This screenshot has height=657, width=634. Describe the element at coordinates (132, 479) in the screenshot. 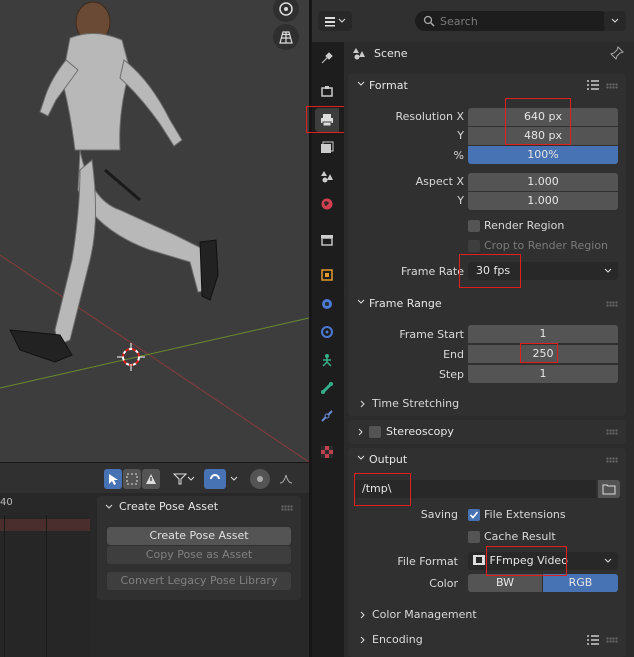

I see `box-select-icon` at that location.